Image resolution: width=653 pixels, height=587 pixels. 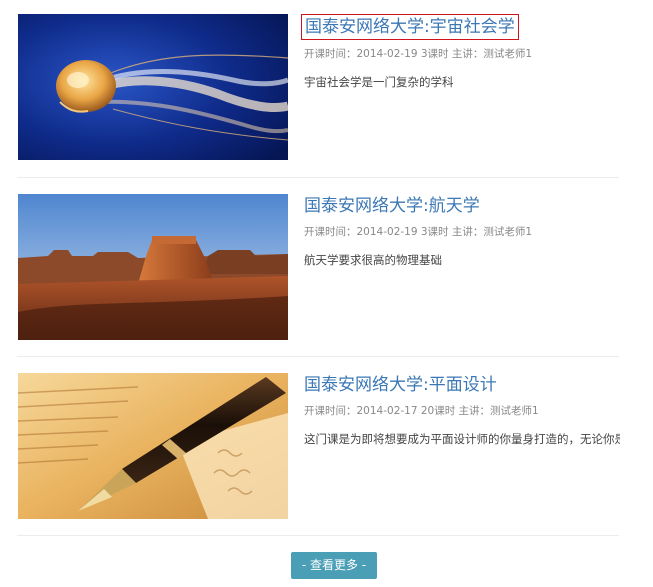 I want to click on course-title-link: 国泰安网络大学:航天学, so click(x=392, y=206).